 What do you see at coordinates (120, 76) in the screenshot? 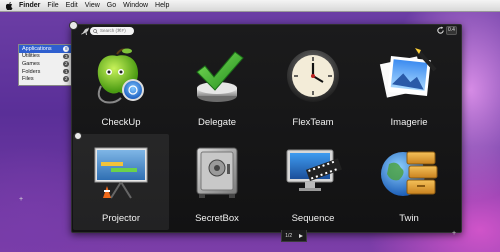
I see `apple-stethoscope-icon` at bounding box center [120, 76].